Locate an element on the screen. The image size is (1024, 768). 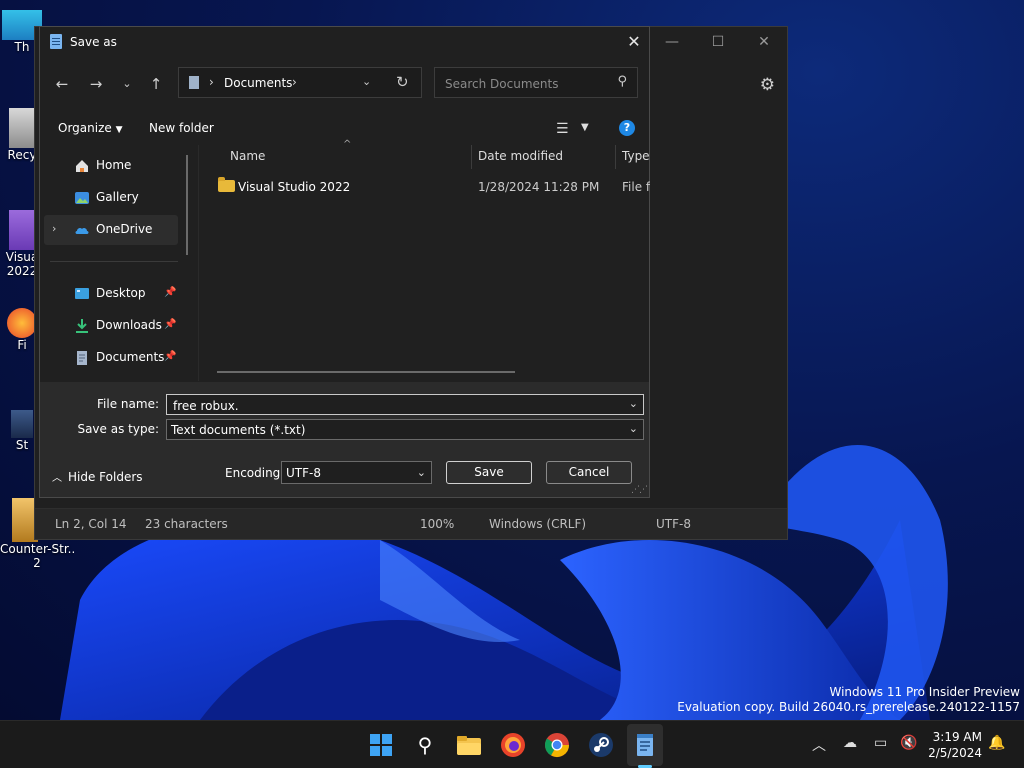
horizontal-scrollbar is located at coordinates (366, 372).